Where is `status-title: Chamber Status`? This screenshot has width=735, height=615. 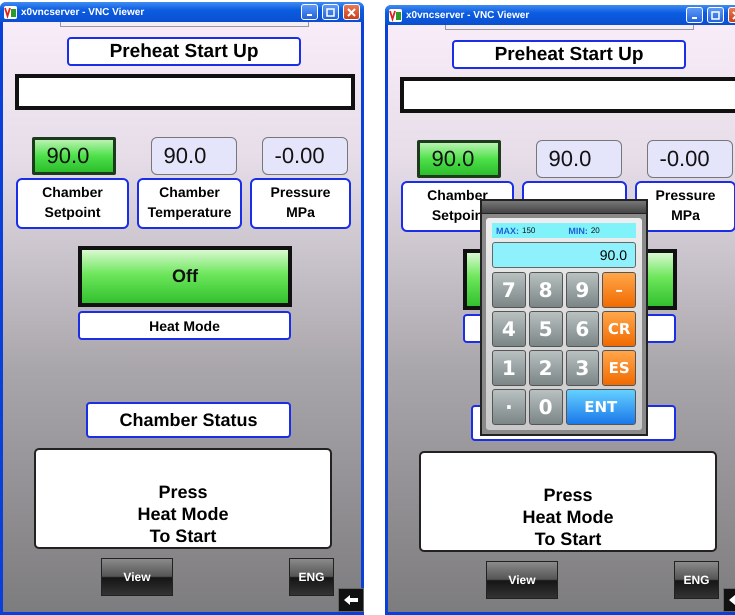 status-title: Chamber Status is located at coordinates (188, 420).